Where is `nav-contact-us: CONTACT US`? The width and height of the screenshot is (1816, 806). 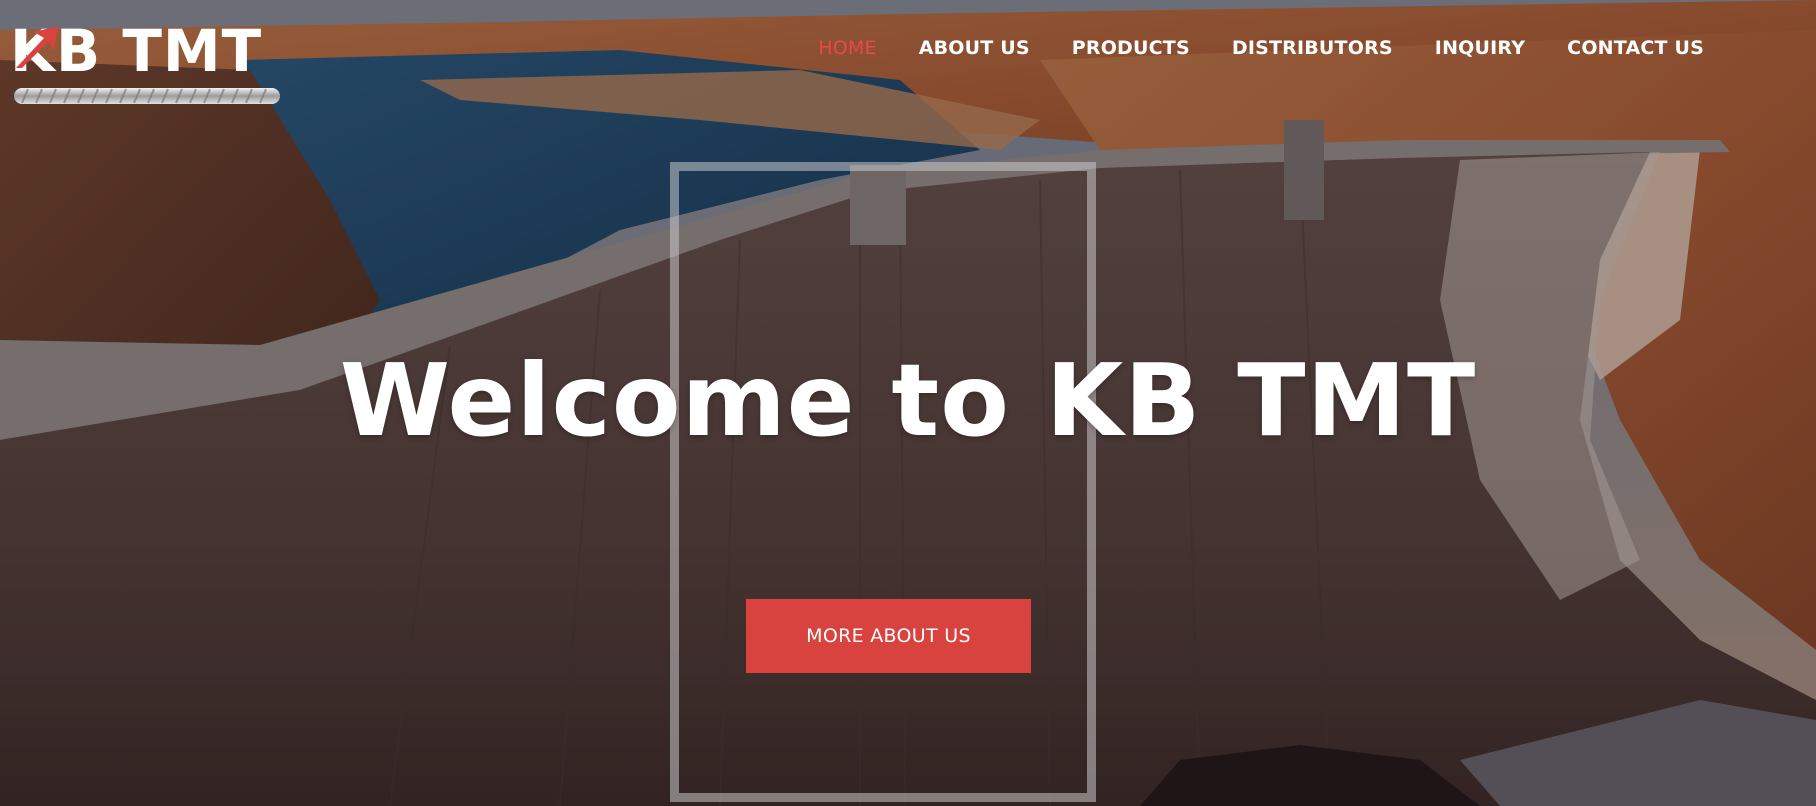 nav-contact-us: CONTACT US is located at coordinates (1635, 48).